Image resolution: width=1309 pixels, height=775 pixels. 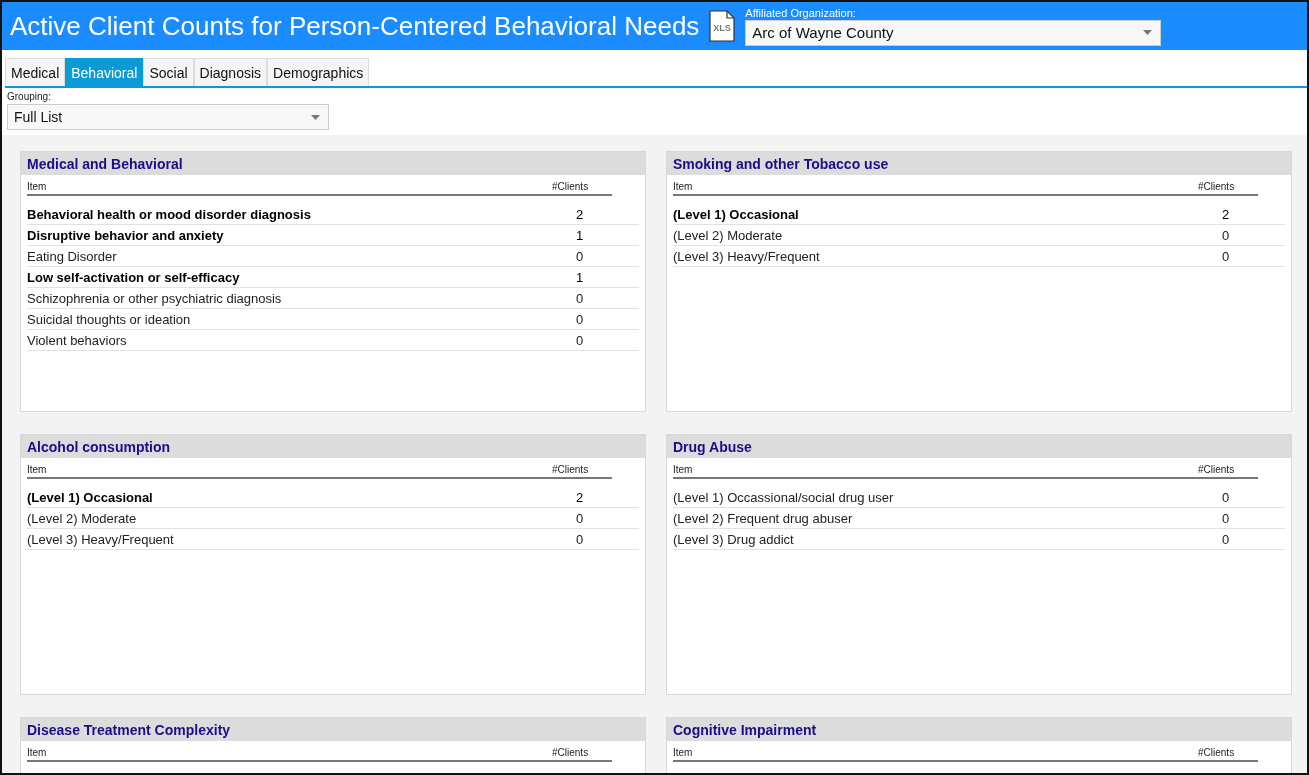 I want to click on field-label: Grouping:, so click(x=29, y=96).